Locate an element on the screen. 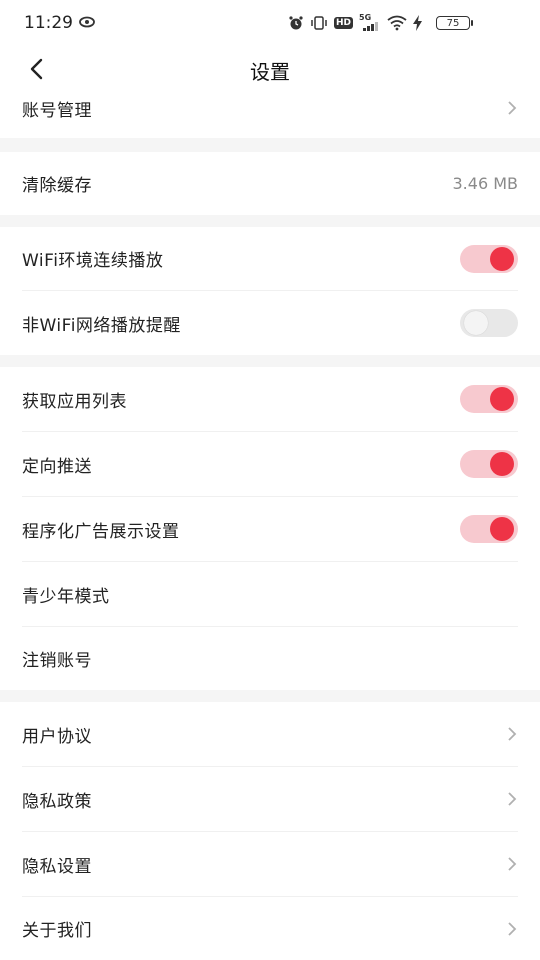 Image resolution: width=540 pixels, height=960 pixels. battery-level: 75 is located at coordinates (453, 23).